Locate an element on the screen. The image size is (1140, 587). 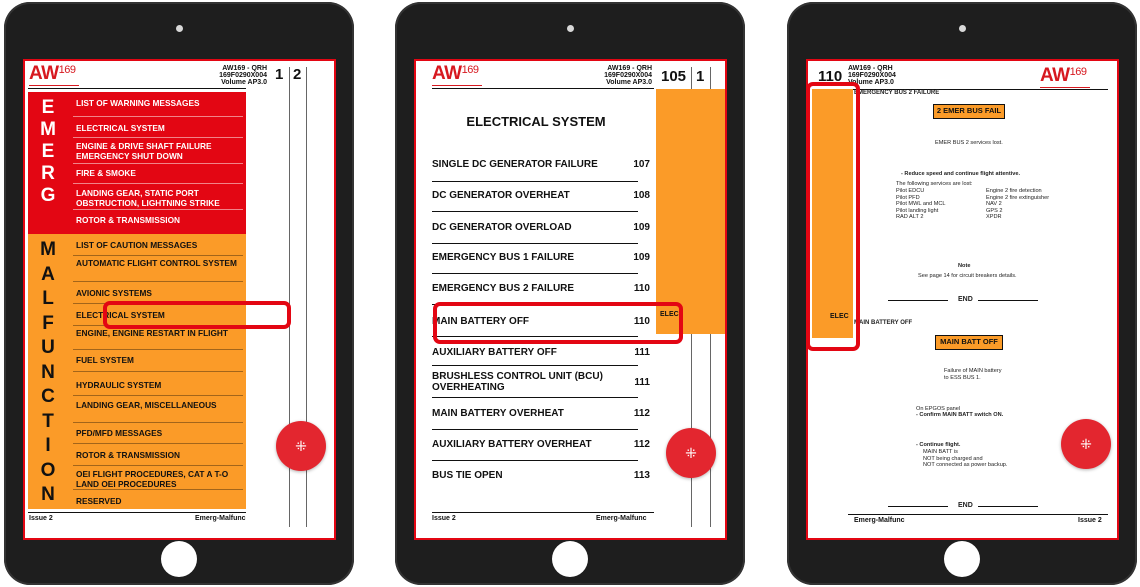
annunciator-main-batt-off: MAIN BATT OFF is located at coordinates (969, 342).